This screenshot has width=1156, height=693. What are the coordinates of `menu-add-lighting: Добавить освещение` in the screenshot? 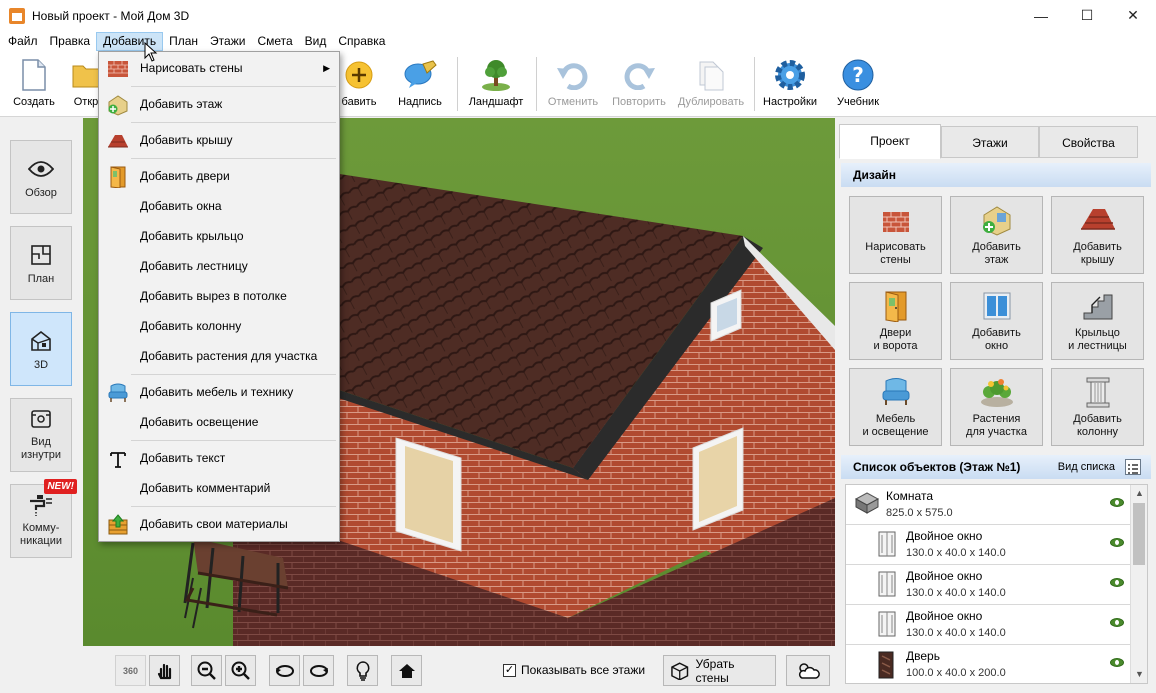 It's located at (219, 422).